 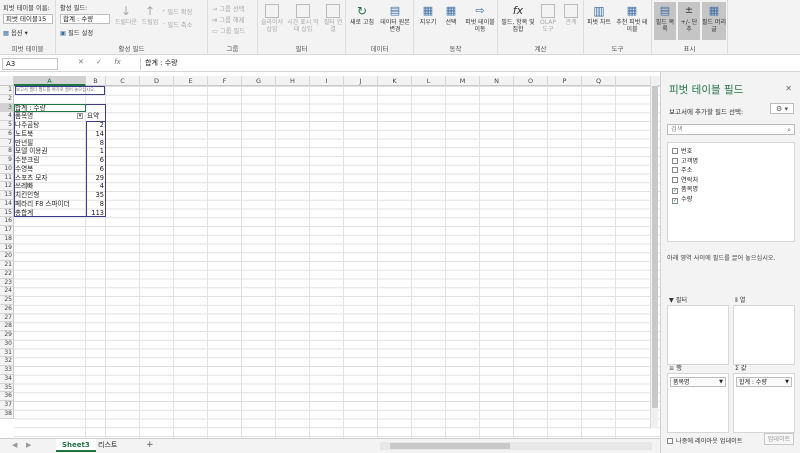 What do you see at coordinates (177, 24) in the screenshot?
I see `collapse-field-button: ⁻ 필드 축소` at bounding box center [177, 24].